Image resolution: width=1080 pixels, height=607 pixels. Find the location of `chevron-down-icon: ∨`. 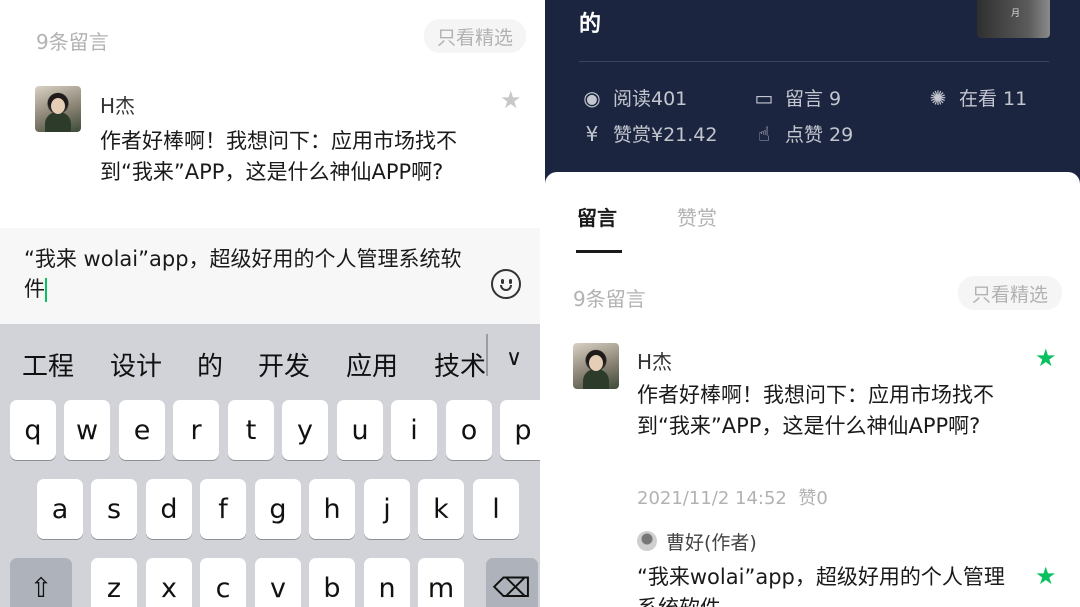

chevron-down-icon: ∨ is located at coordinates (514, 358).